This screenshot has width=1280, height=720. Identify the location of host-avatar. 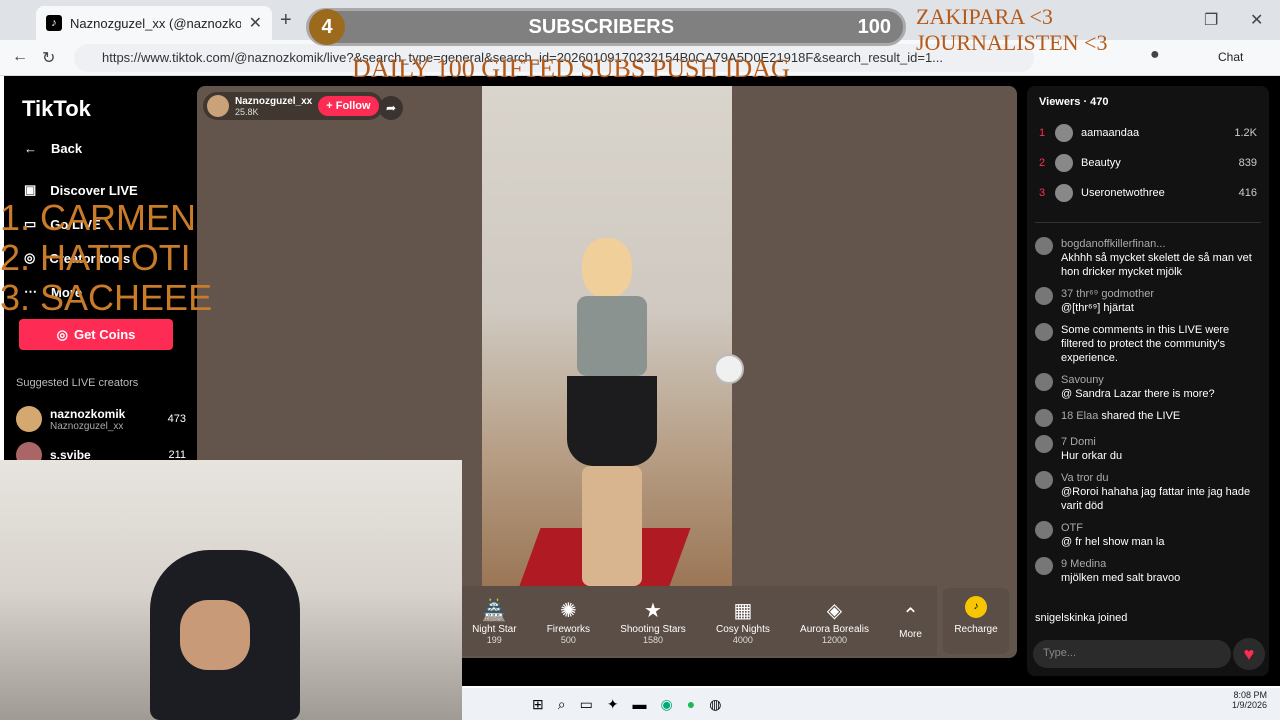
(218, 106).